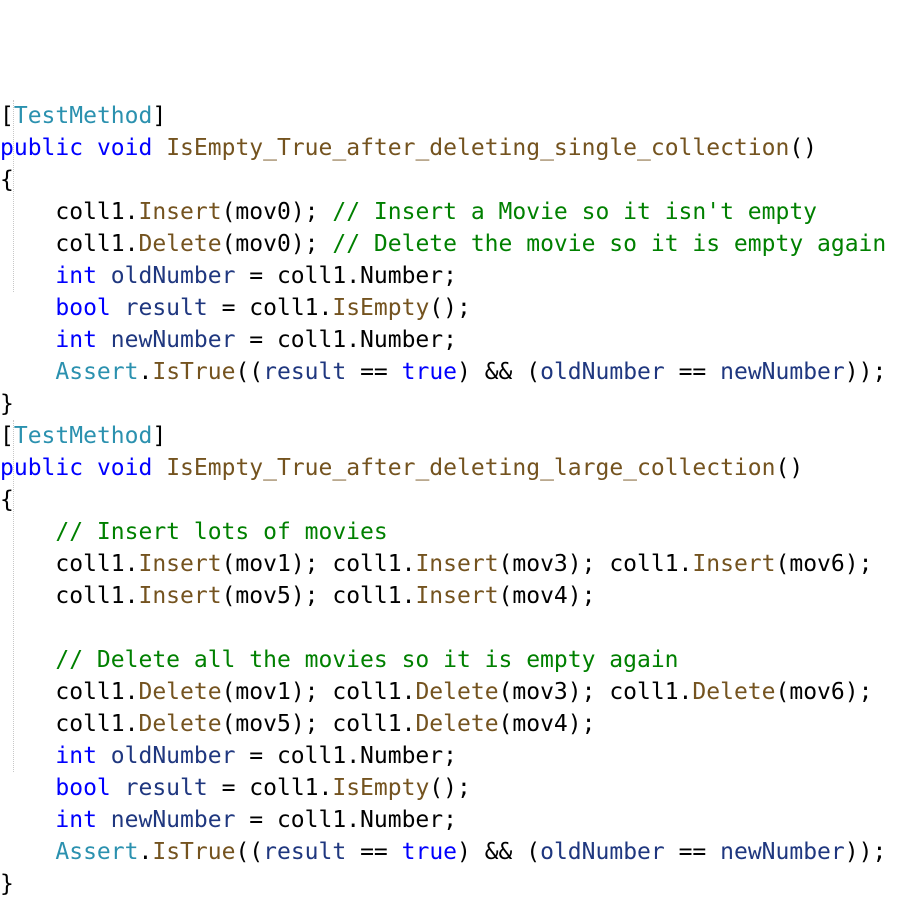 The image size is (914, 900). What do you see at coordinates (318, 564) in the screenshot?
I see `code-token-plain: (mov1); coll1.` at bounding box center [318, 564].